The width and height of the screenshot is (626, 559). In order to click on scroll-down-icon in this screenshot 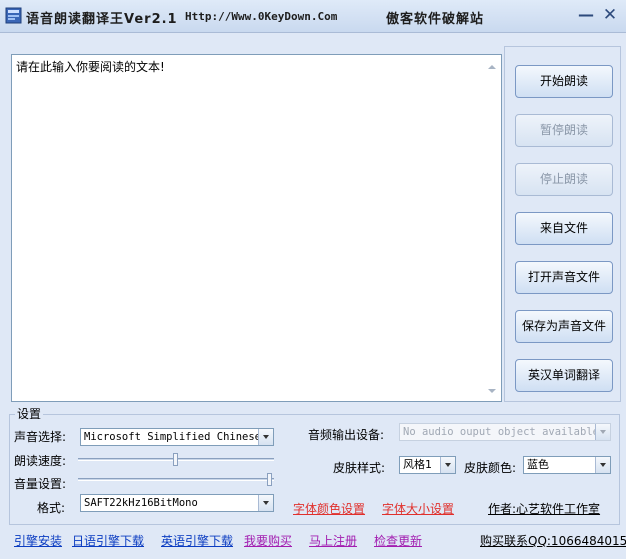, I will do `click(492, 391)`.